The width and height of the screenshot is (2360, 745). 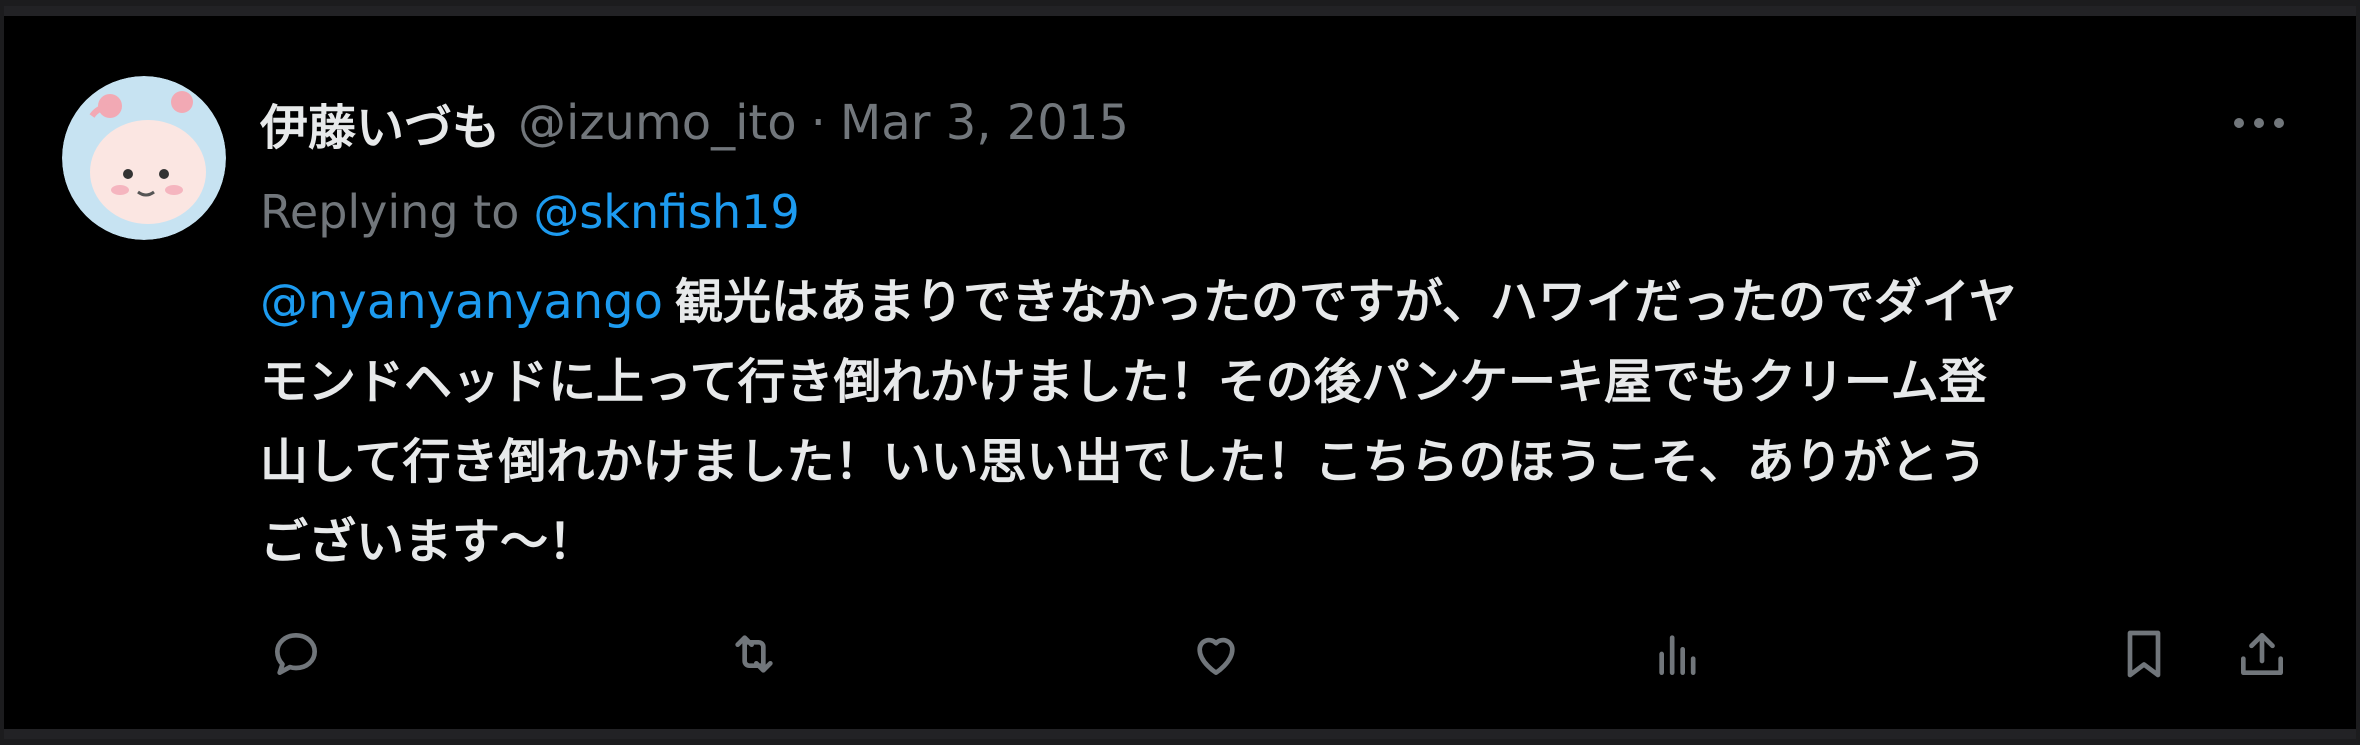 I want to click on reply-to-mention: @sknfish19, so click(x=666, y=212).